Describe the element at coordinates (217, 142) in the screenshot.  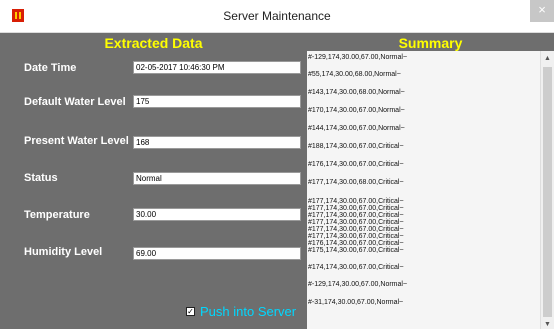
I see `present-water-level-field: 168` at that location.